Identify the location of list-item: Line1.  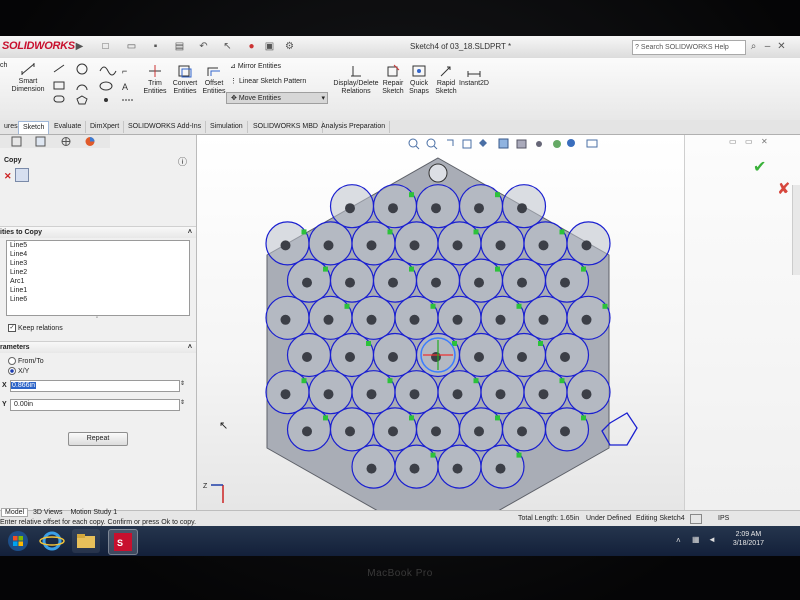
(98, 290).